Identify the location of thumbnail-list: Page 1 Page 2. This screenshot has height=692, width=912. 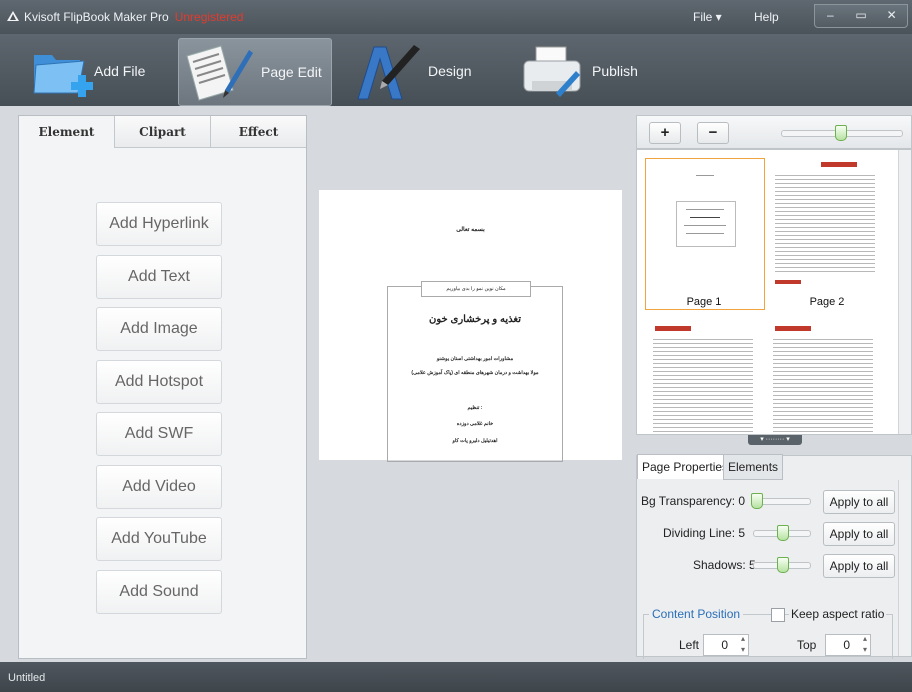
(774, 292).